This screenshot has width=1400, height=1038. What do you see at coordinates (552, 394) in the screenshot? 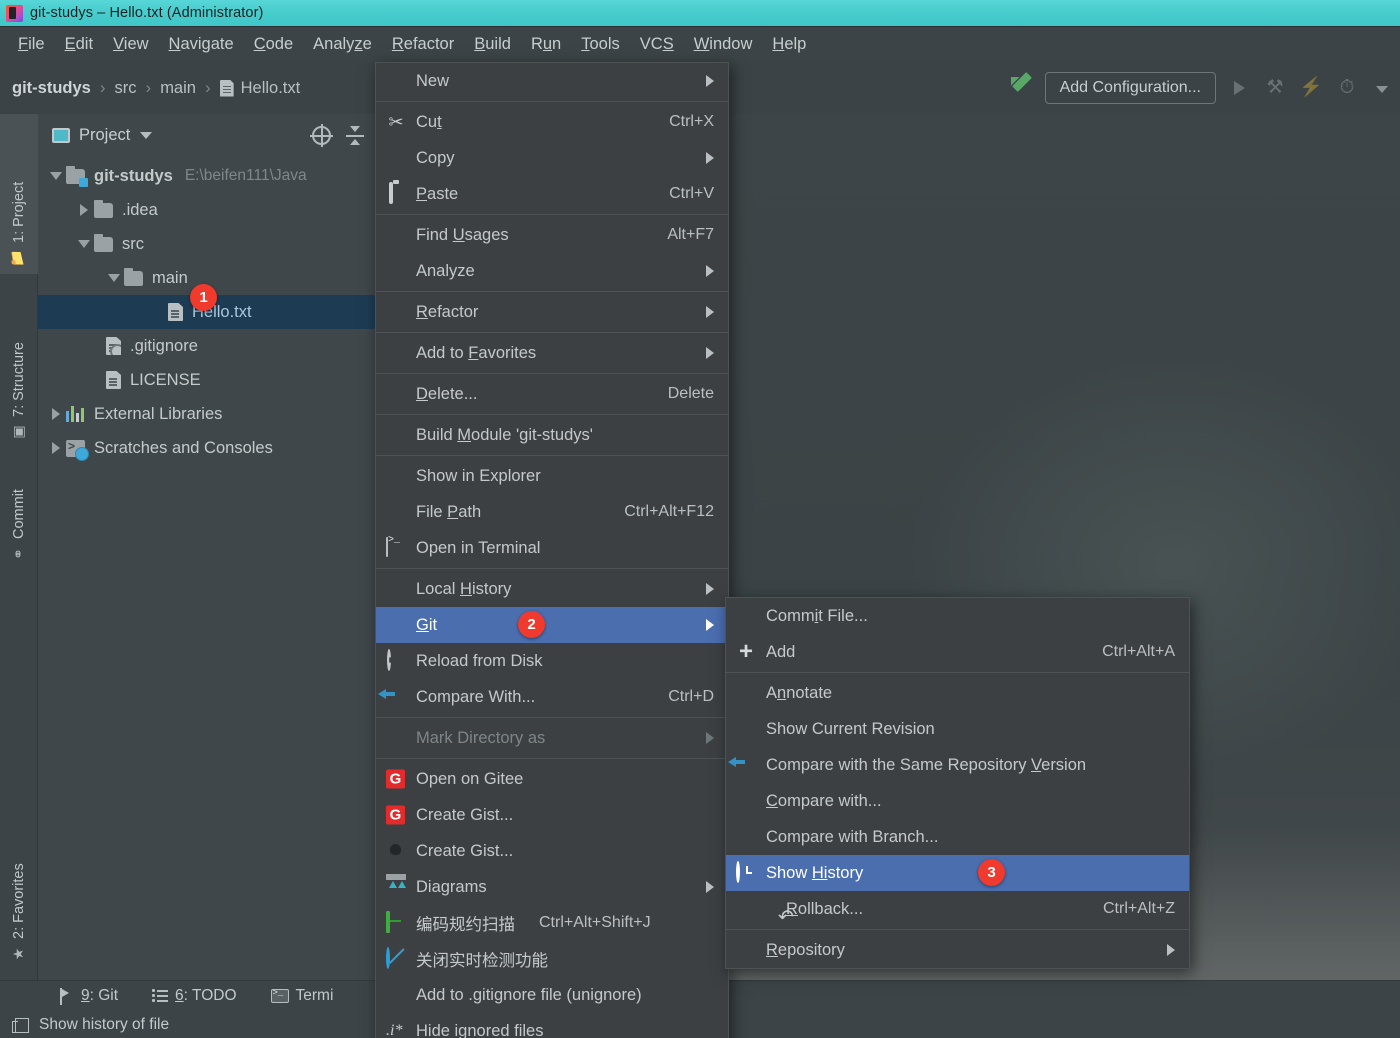
I see `context-menu-item-delete: Delete... Delete` at bounding box center [552, 394].